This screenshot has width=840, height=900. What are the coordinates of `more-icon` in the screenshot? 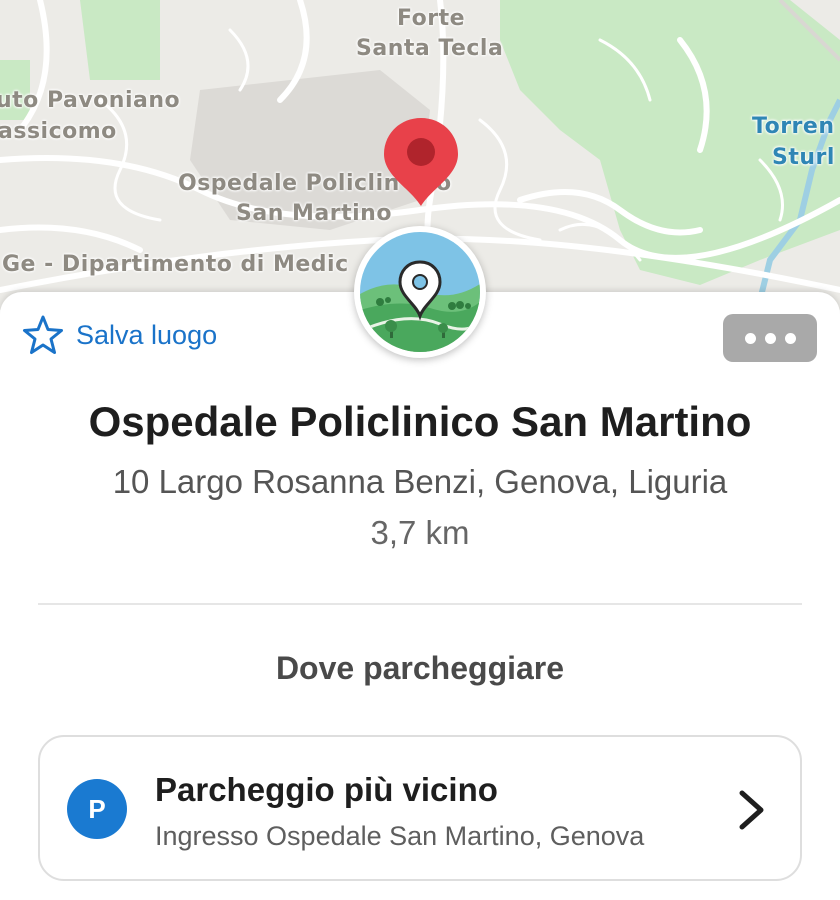 It's located at (750, 338).